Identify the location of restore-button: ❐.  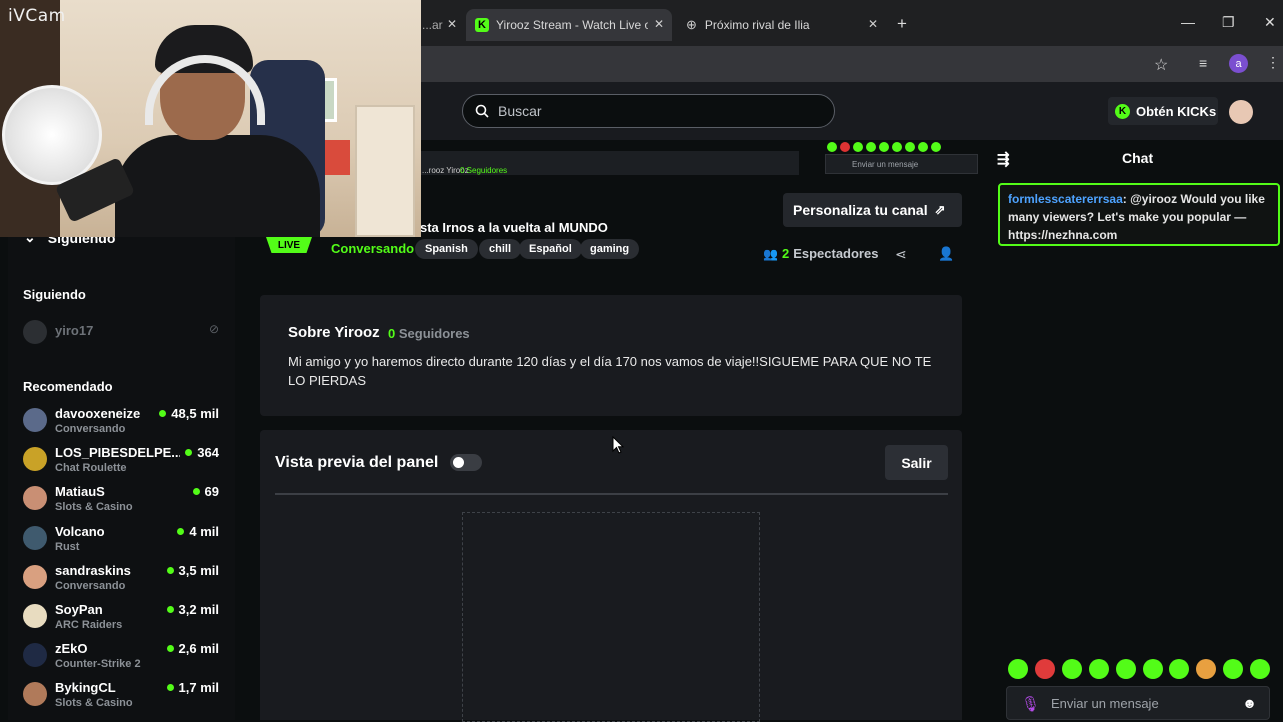
(1228, 22).